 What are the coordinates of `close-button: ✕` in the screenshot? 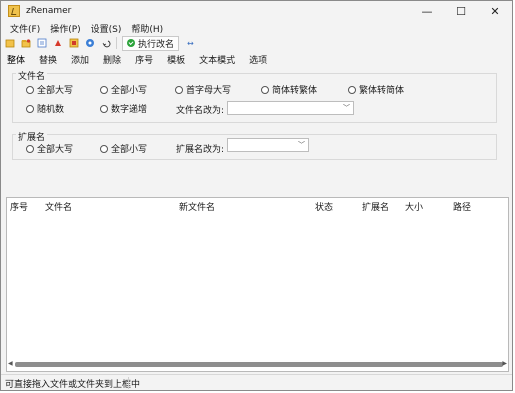 It's located at (495, 11).